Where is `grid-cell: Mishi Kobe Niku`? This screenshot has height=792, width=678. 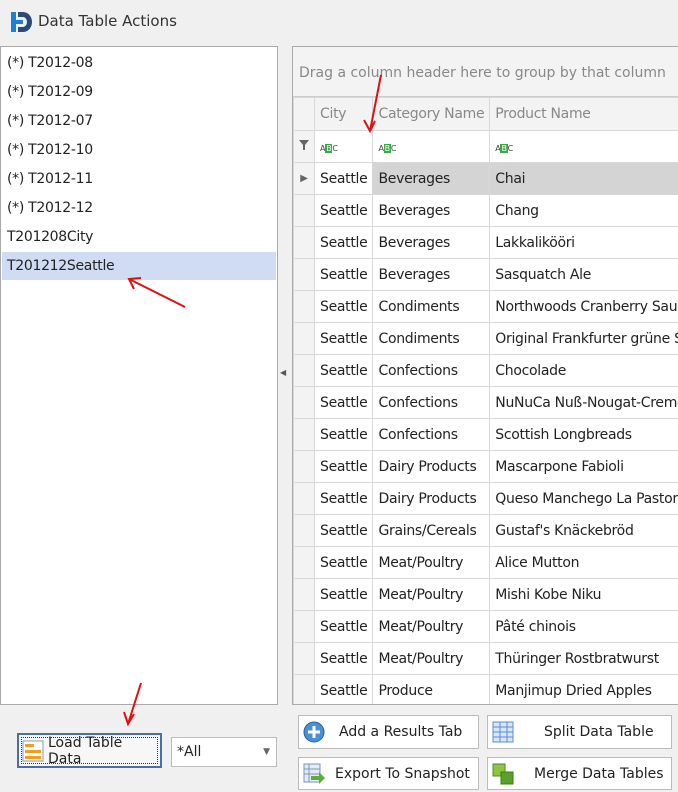 grid-cell: Mishi Kobe Niku is located at coordinates (583, 594).